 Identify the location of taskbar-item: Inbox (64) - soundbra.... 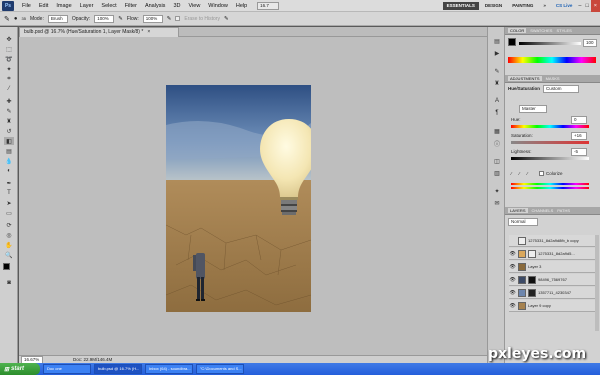
(169, 369).